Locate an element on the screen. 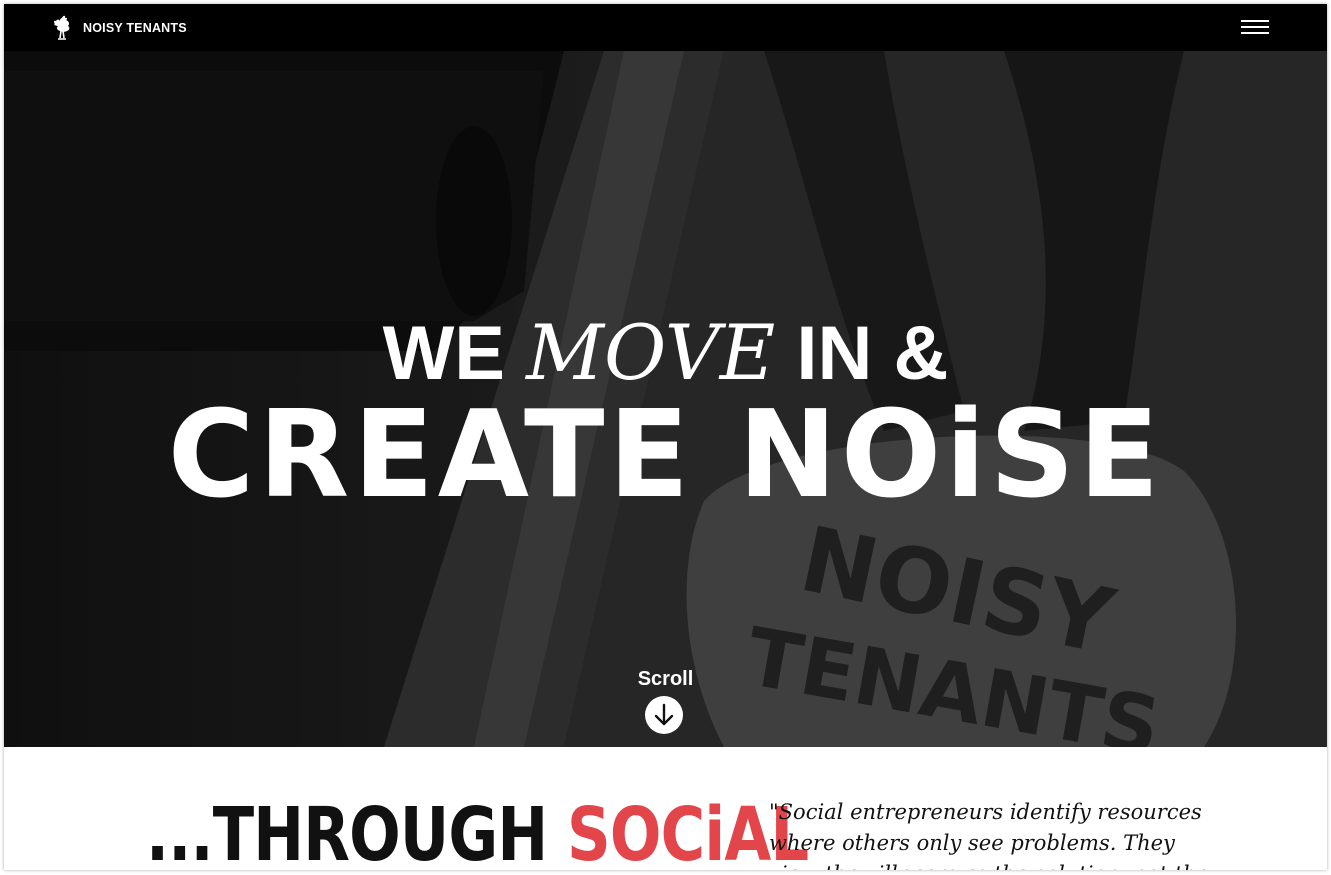 This screenshot has width=1331, height=875. hamburger-menu-button is located at coordinates (1255, 29).